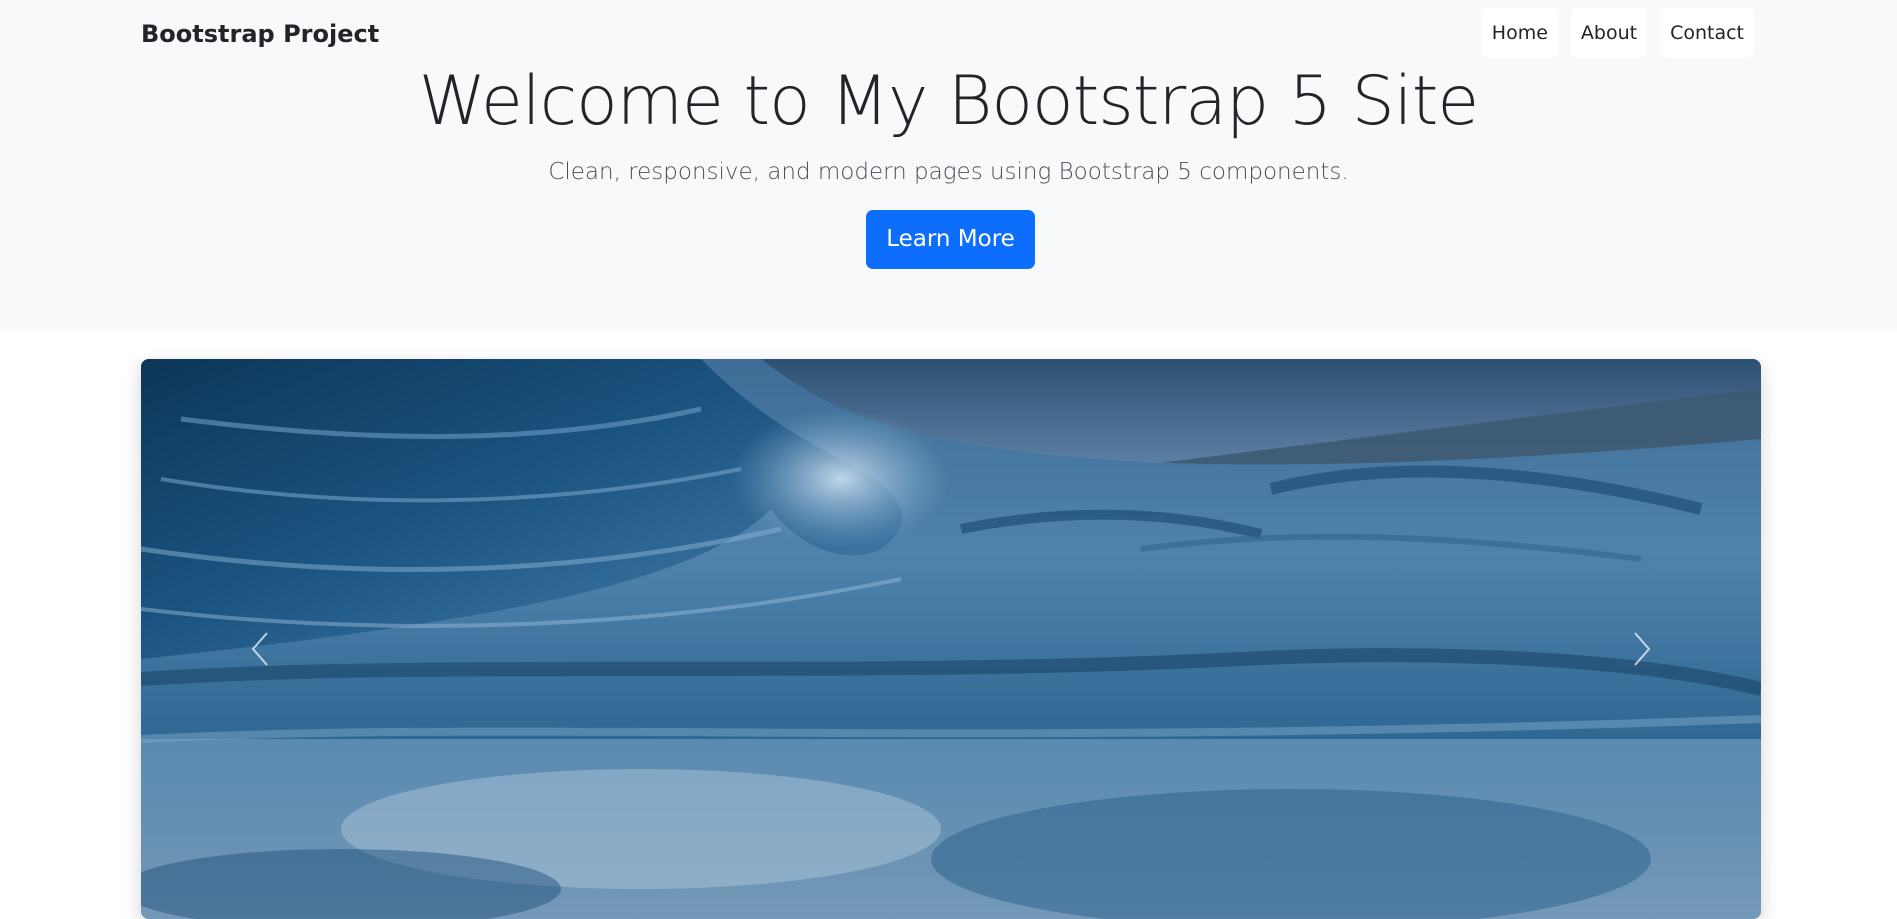  I want to click on carousel-next-button, so click(1641, 639).